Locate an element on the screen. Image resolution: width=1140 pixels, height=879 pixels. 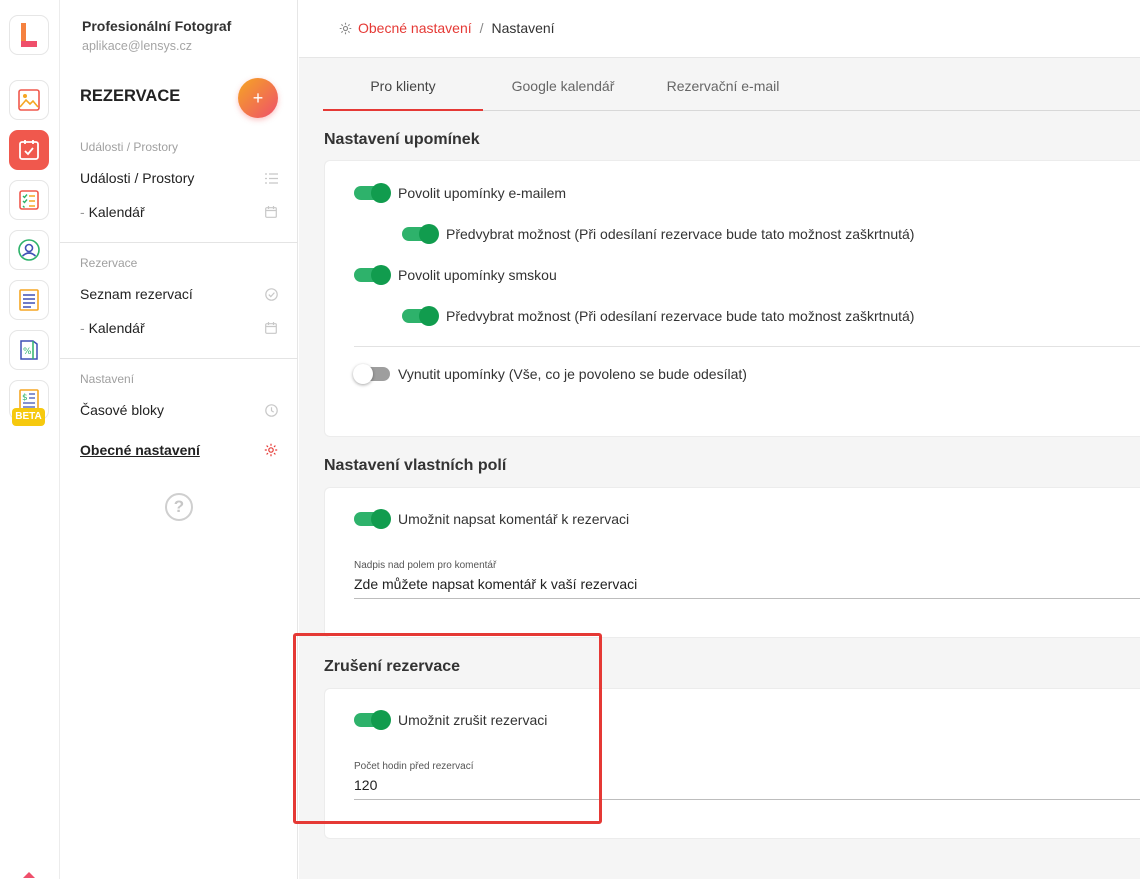
sms-reminder-toggle is located at coordinates (372, 275).